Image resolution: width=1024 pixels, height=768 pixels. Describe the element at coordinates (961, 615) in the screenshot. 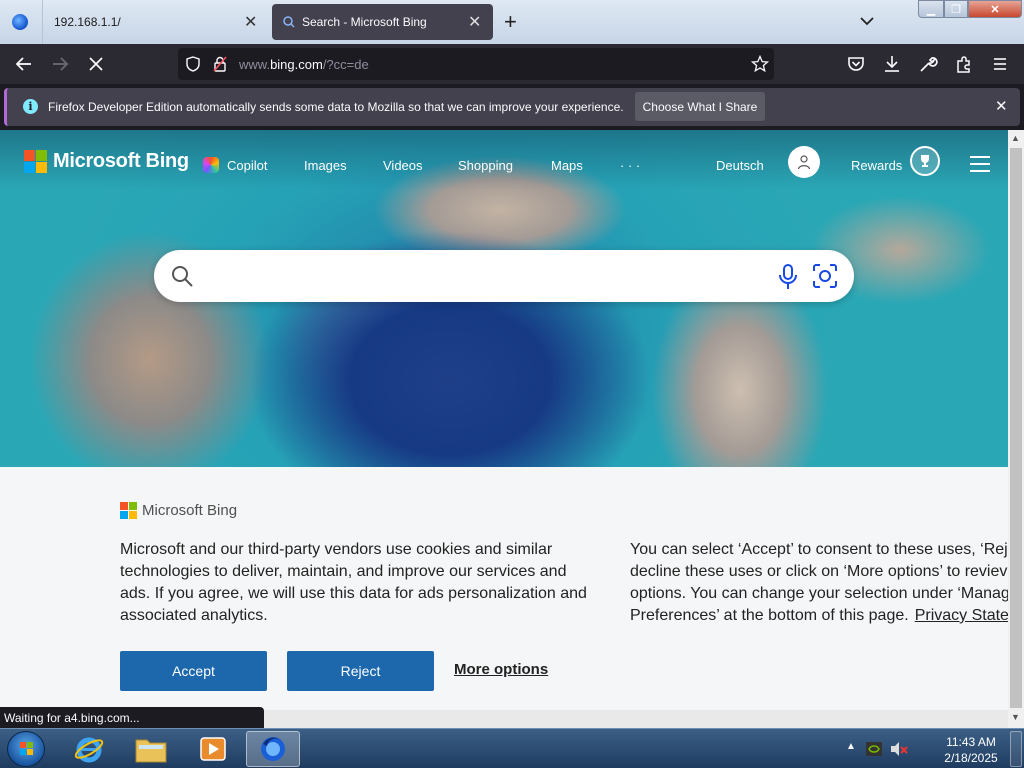

I see `privacy-statement-link: Privacy State` at that location.